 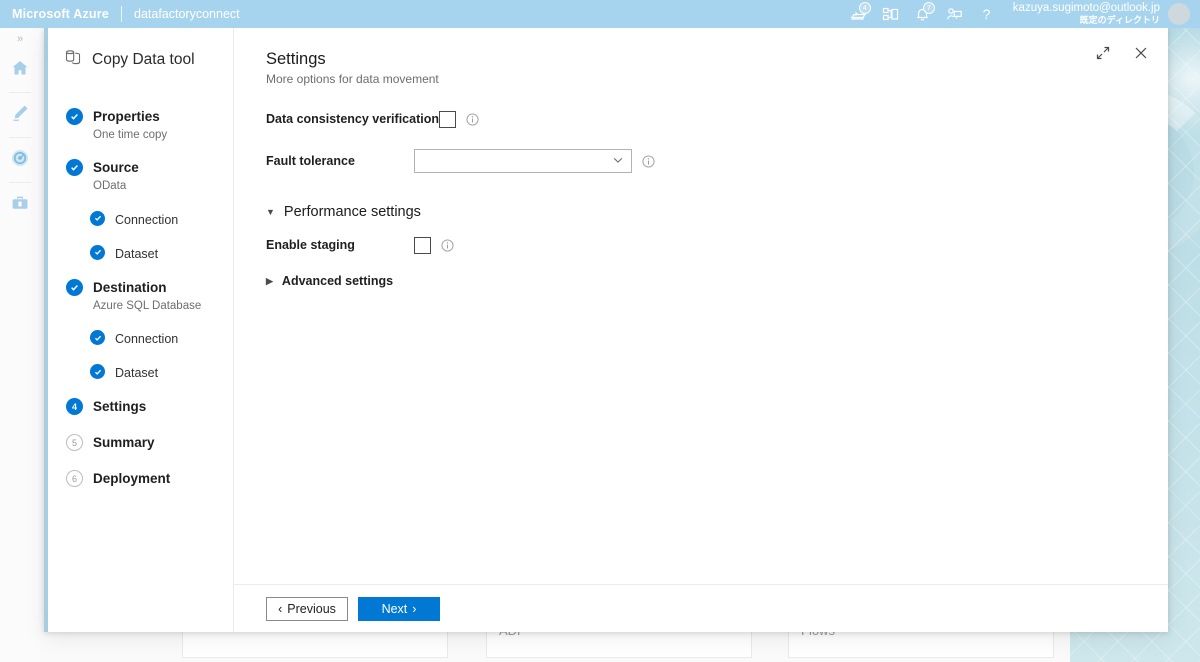 I want to click on next-button-label: Next, so click(x=394, y=608).